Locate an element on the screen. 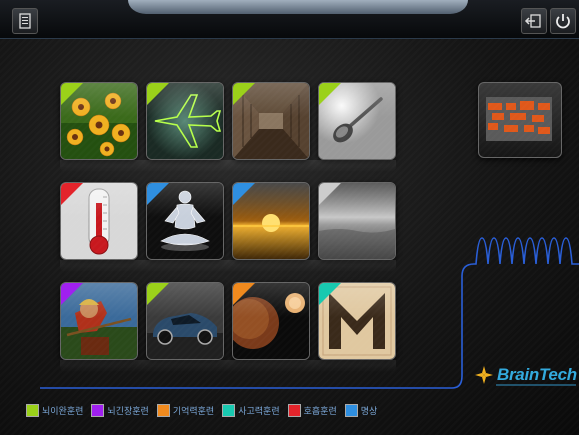 This screenshot has height=435, width=579. legend-item: 명상 is located at coordinates (361, 410).